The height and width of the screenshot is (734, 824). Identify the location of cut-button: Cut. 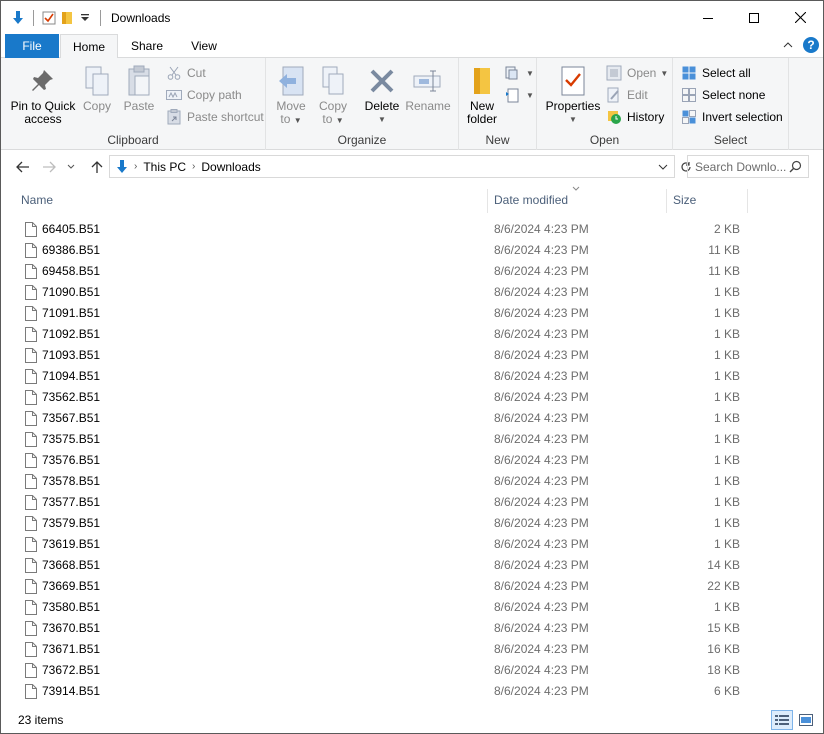
(186, 73).